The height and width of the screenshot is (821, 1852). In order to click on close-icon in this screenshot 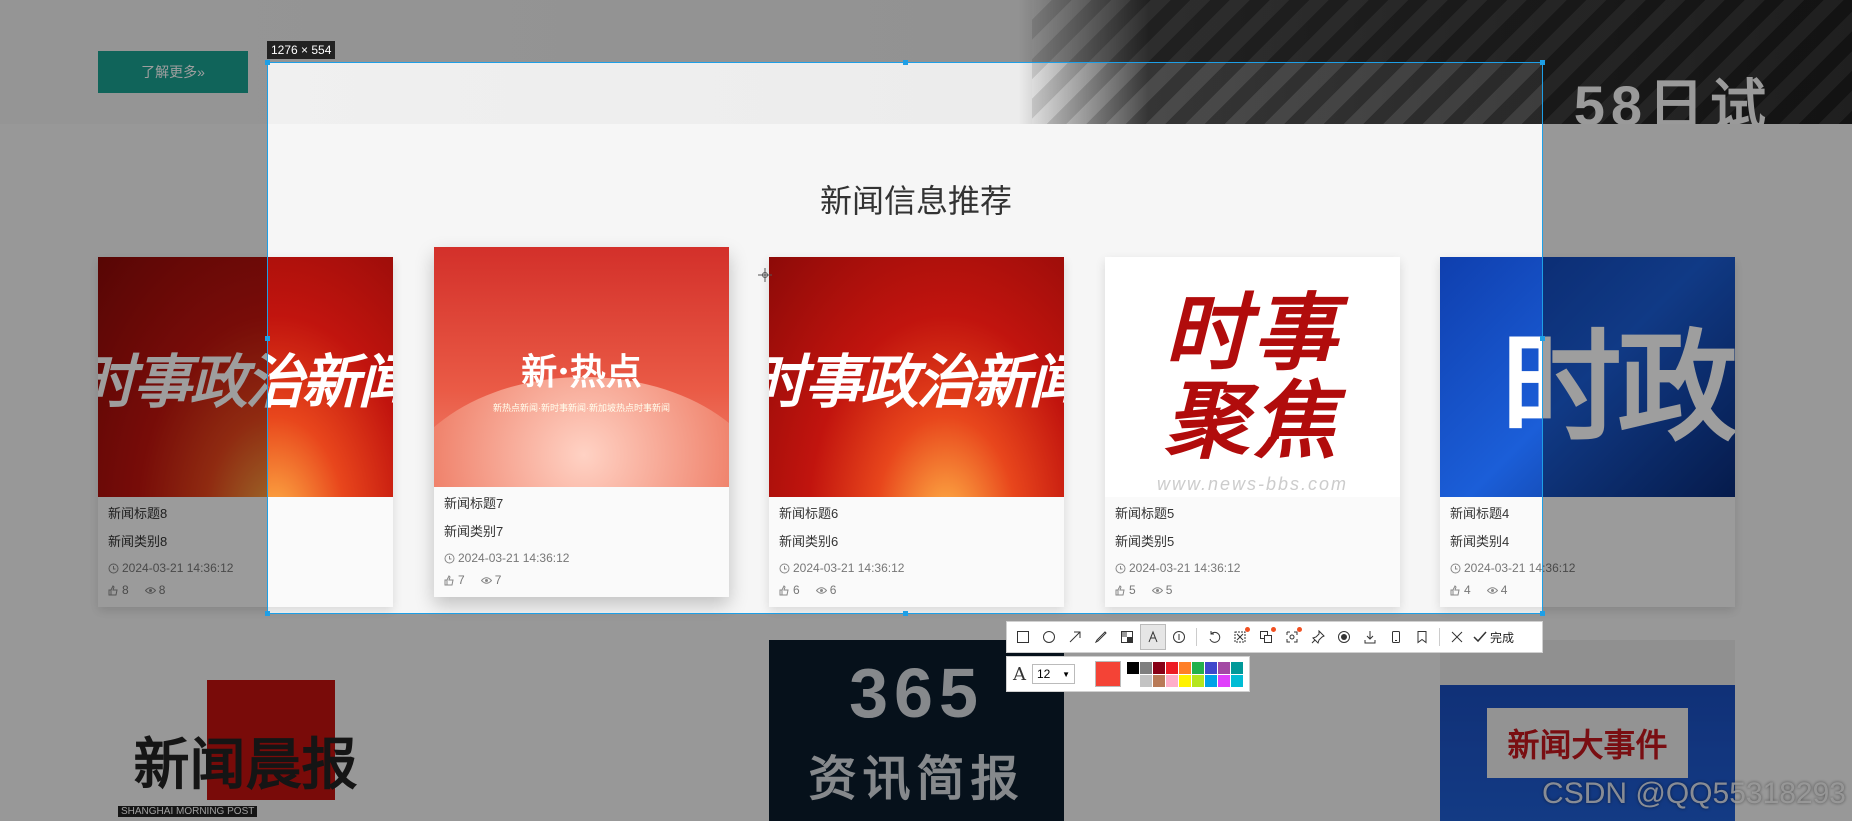, I will do `click(1457, 637)`.